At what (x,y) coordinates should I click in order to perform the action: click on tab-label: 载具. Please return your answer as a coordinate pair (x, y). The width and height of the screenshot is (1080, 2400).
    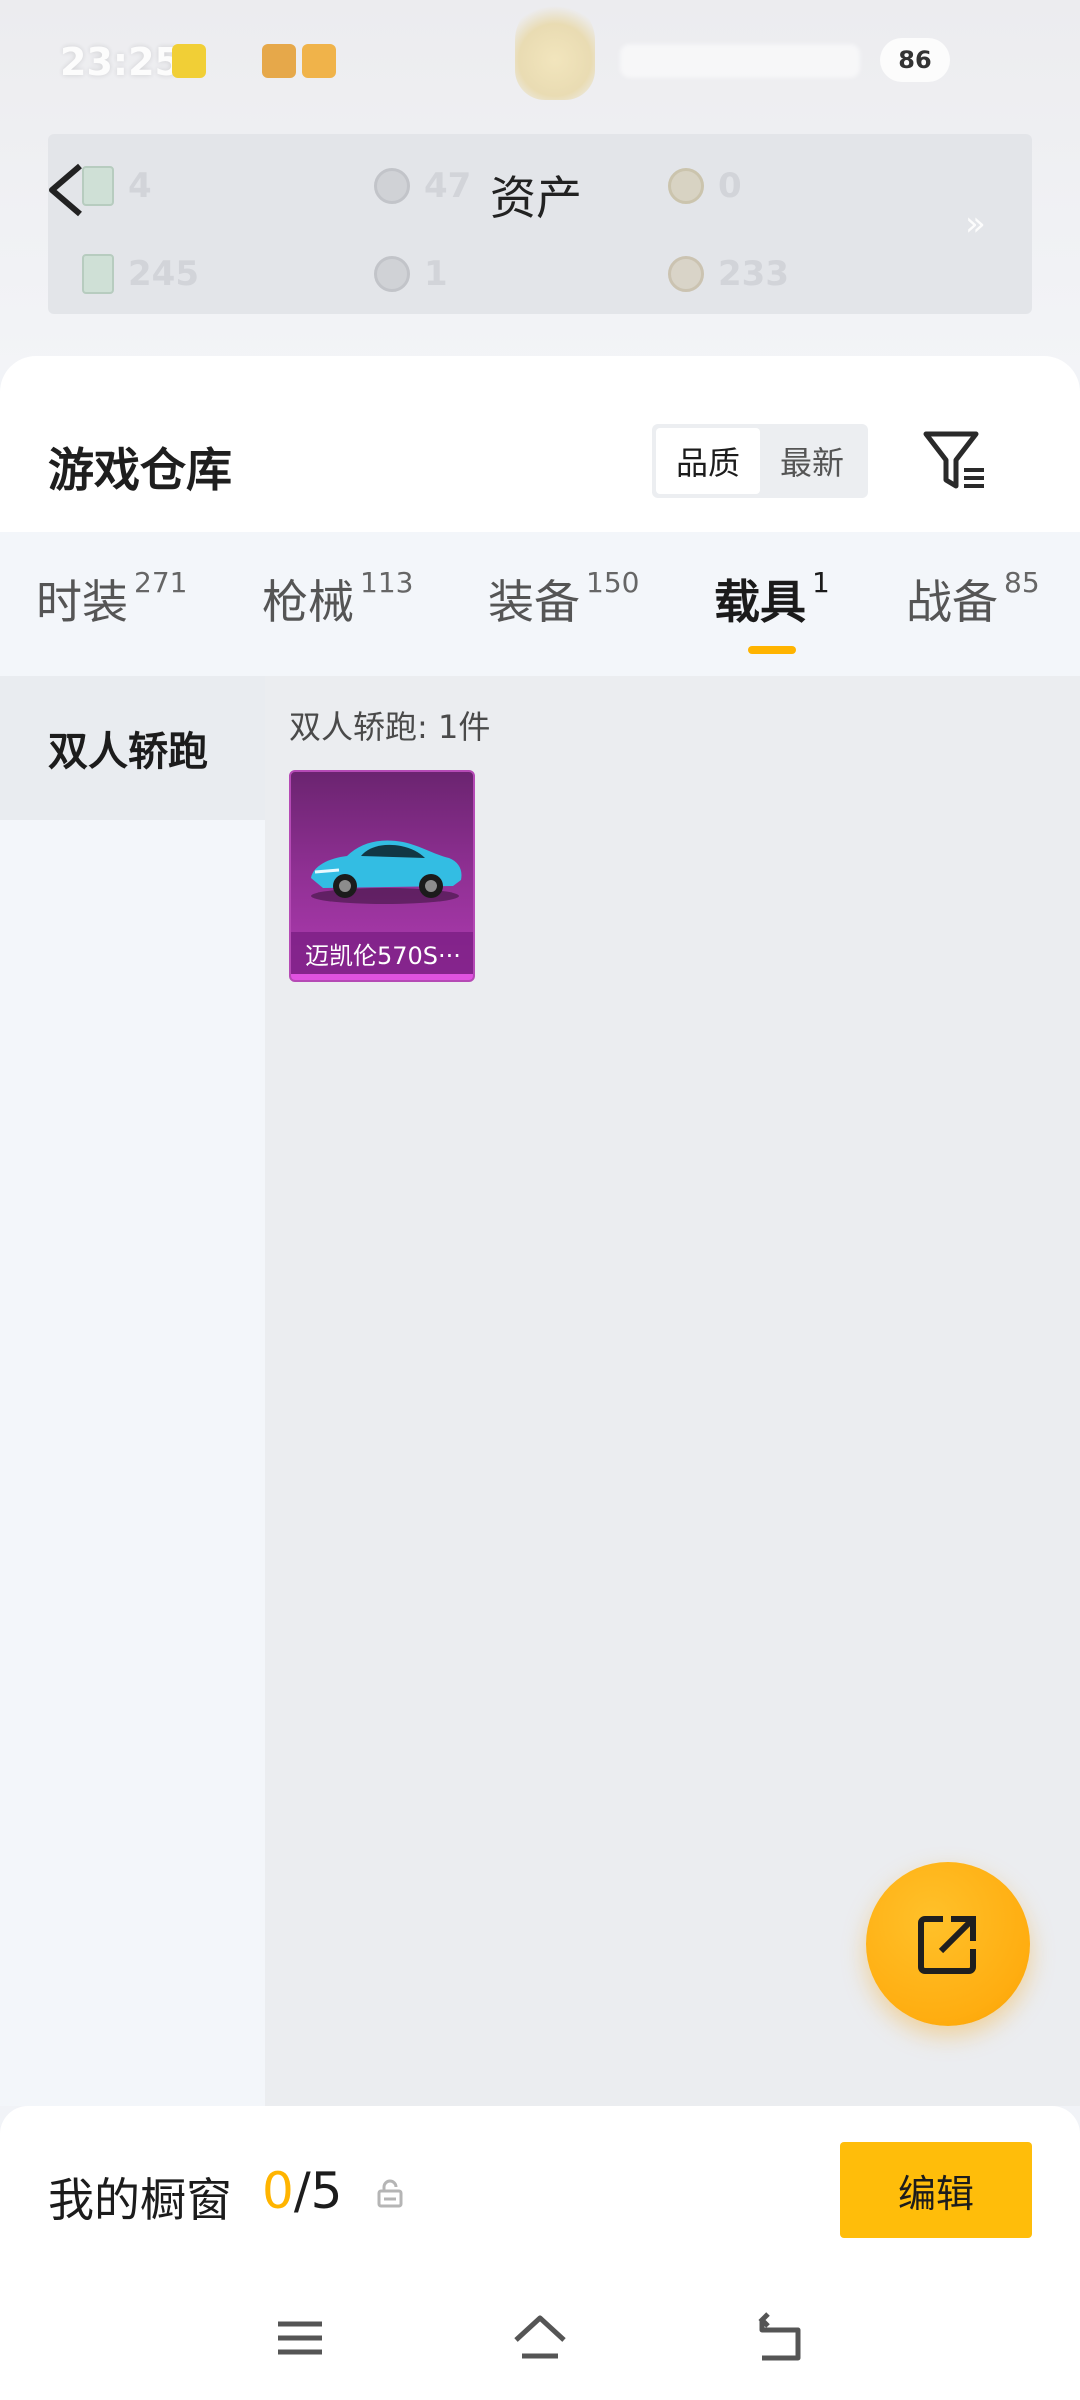
    Looking at the image, I should click on (760, 602).